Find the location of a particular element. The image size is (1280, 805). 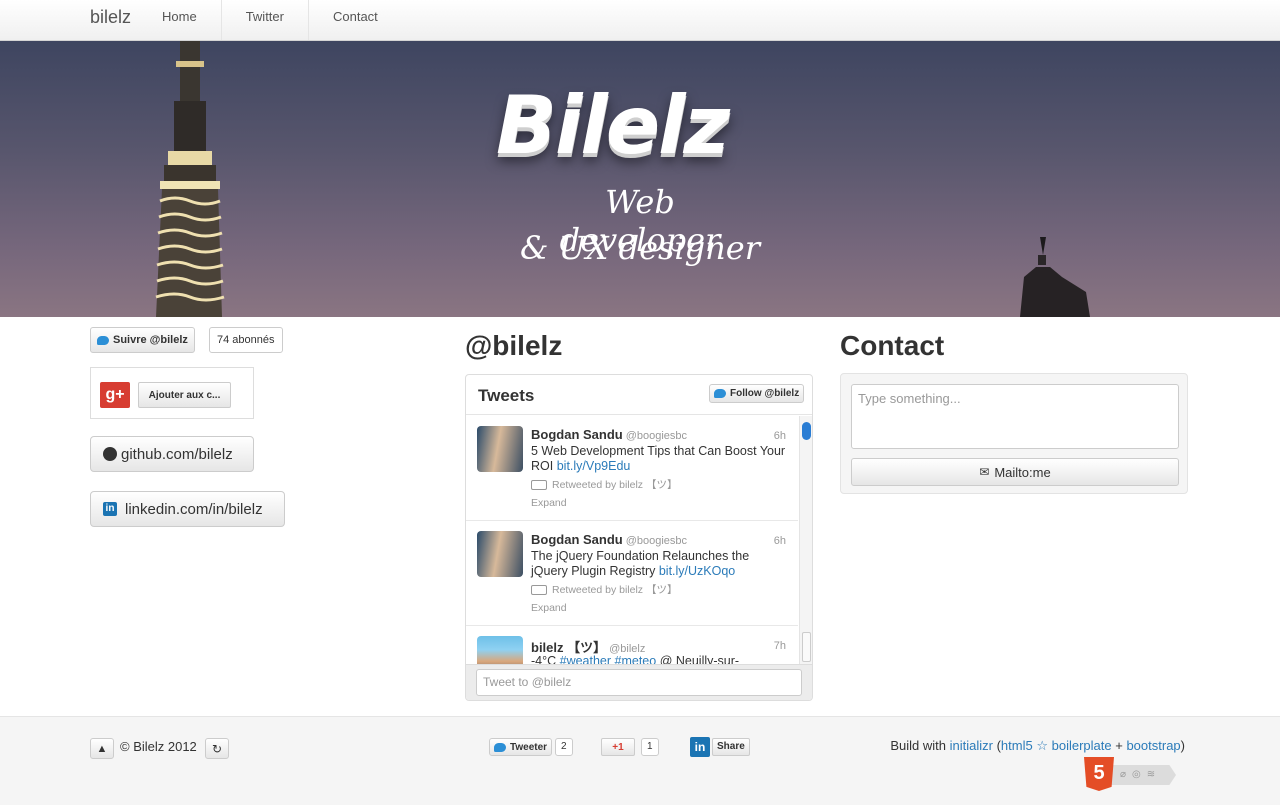

mailto-label: Mailto:me is located at coordinates (1022, 472).